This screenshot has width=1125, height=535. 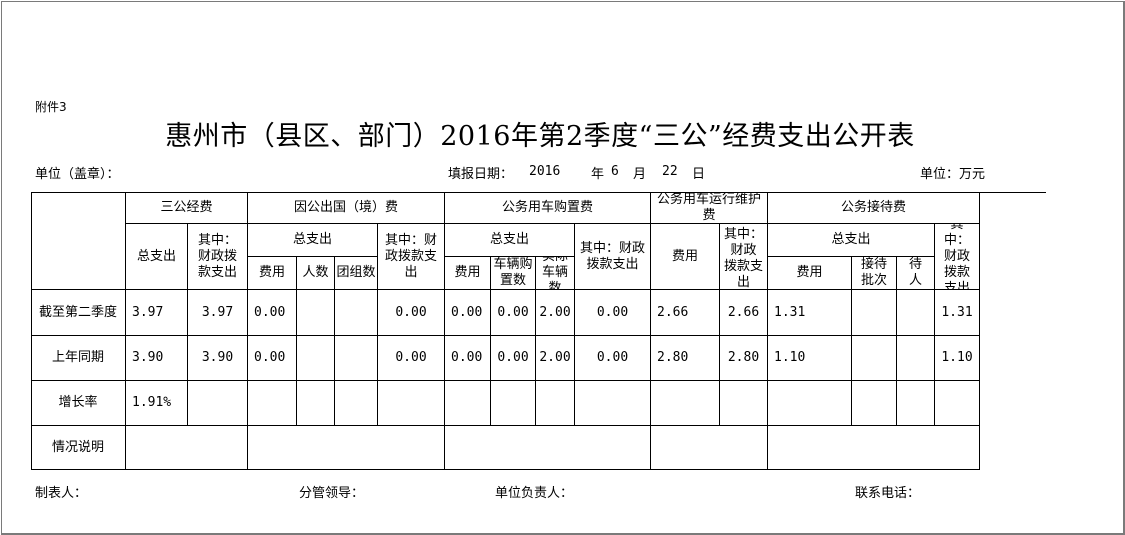 I want to click on header-cp-fee: 费用, so click(x=468, y=273).